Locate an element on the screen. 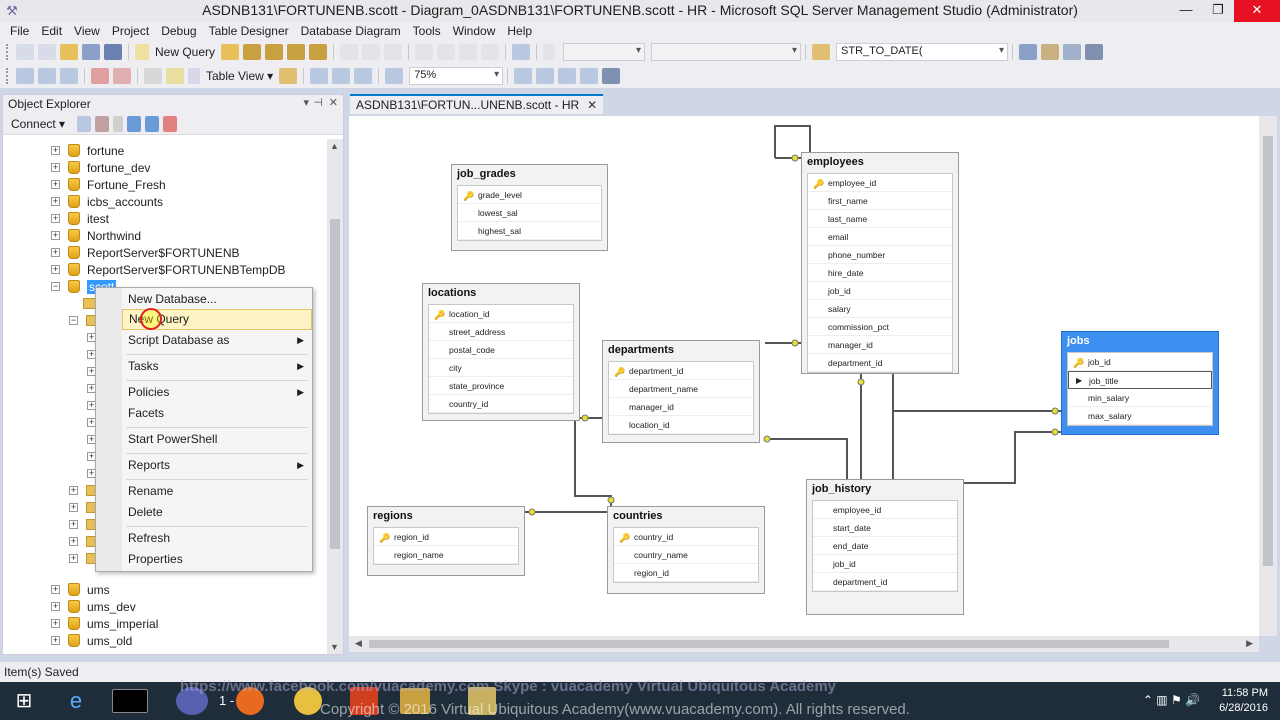 The height and width of the screenshot is (720, 1280). column-row: 🔑 region_id is located at coordinates (446, 537).